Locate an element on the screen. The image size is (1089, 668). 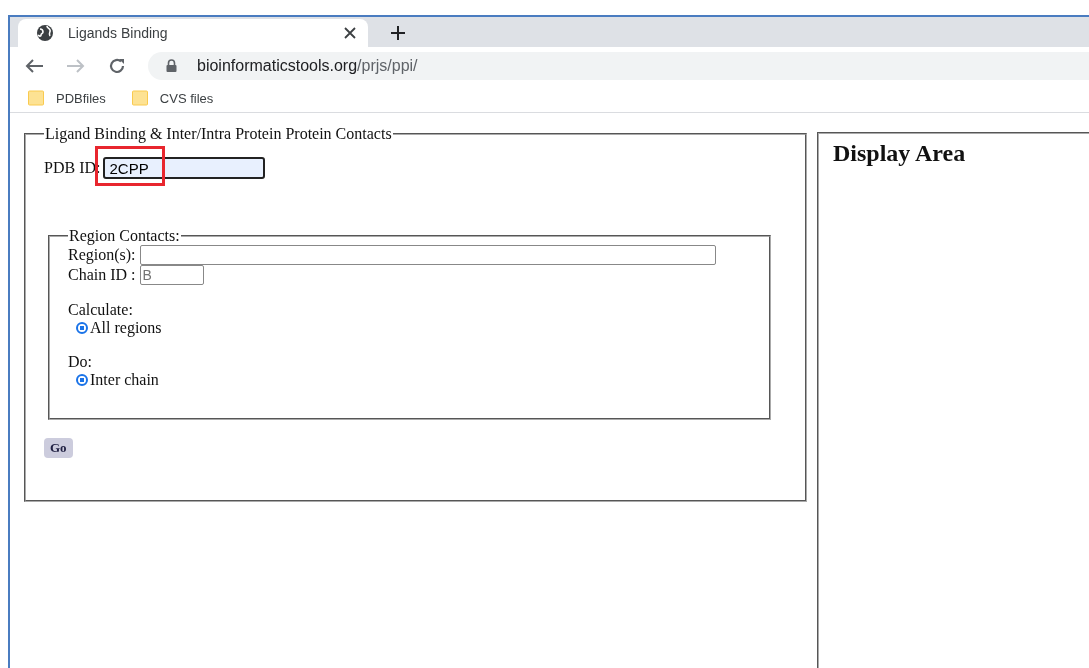
region-field is located at coordinates (427, 255).